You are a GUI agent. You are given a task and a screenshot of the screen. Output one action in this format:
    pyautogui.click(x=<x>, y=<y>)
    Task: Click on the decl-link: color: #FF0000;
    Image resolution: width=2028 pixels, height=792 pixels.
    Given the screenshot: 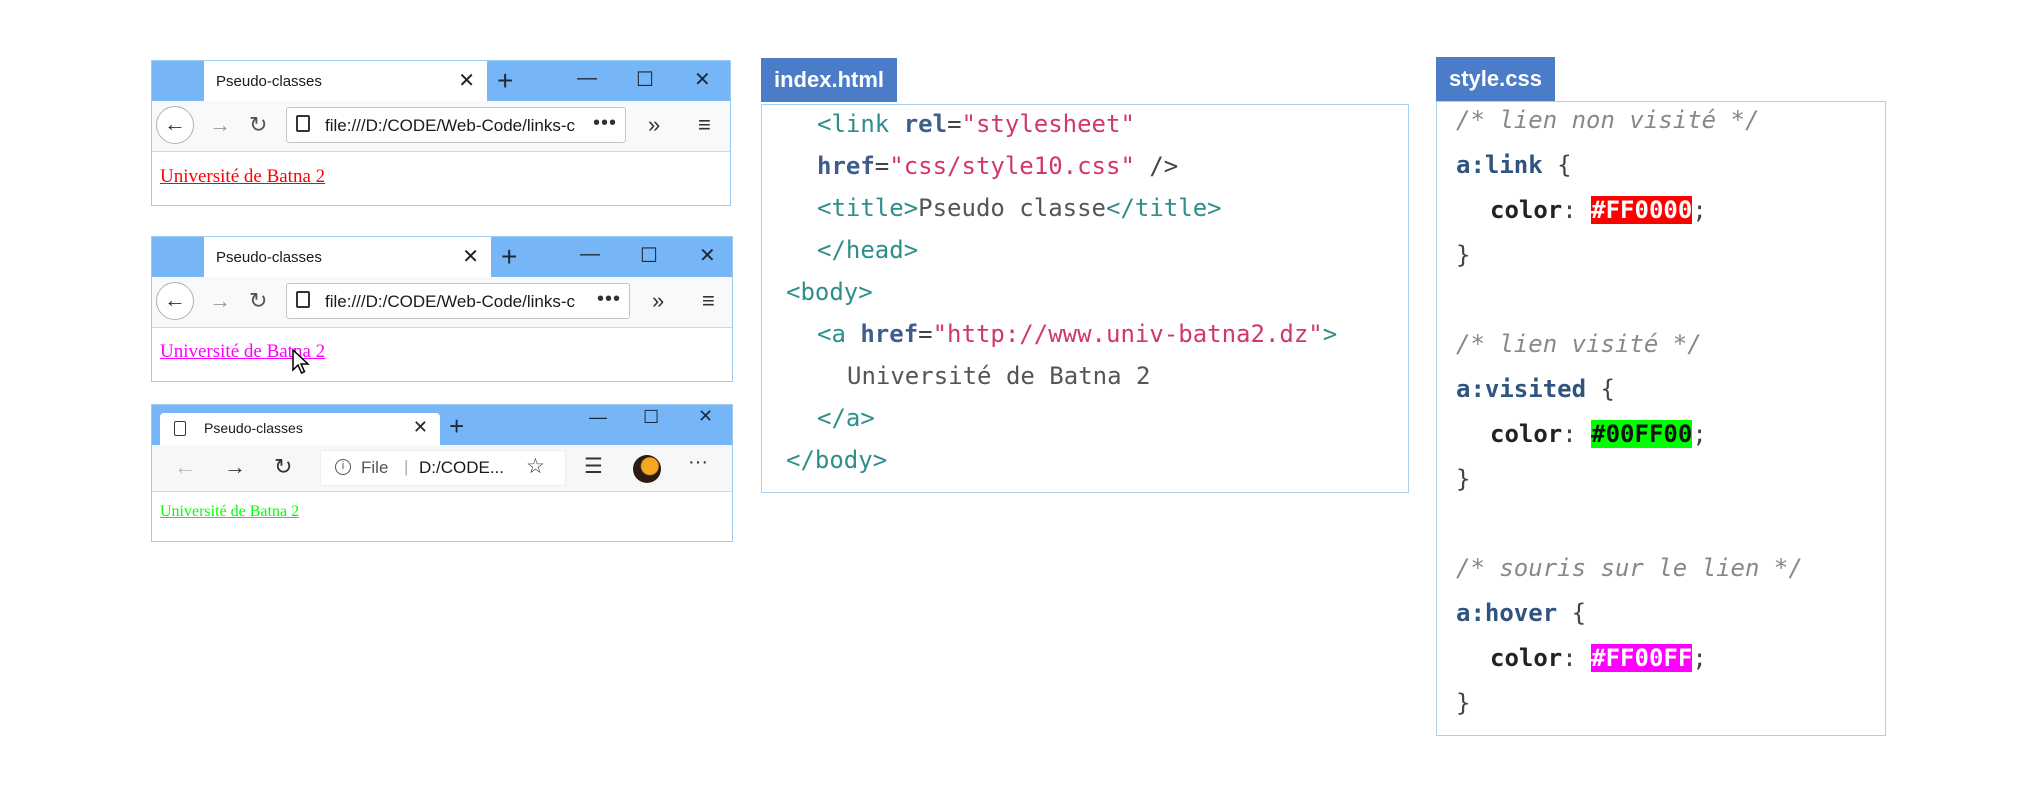 What is the action you would take?
    pyautogui.click(x=1598, y=210)
    